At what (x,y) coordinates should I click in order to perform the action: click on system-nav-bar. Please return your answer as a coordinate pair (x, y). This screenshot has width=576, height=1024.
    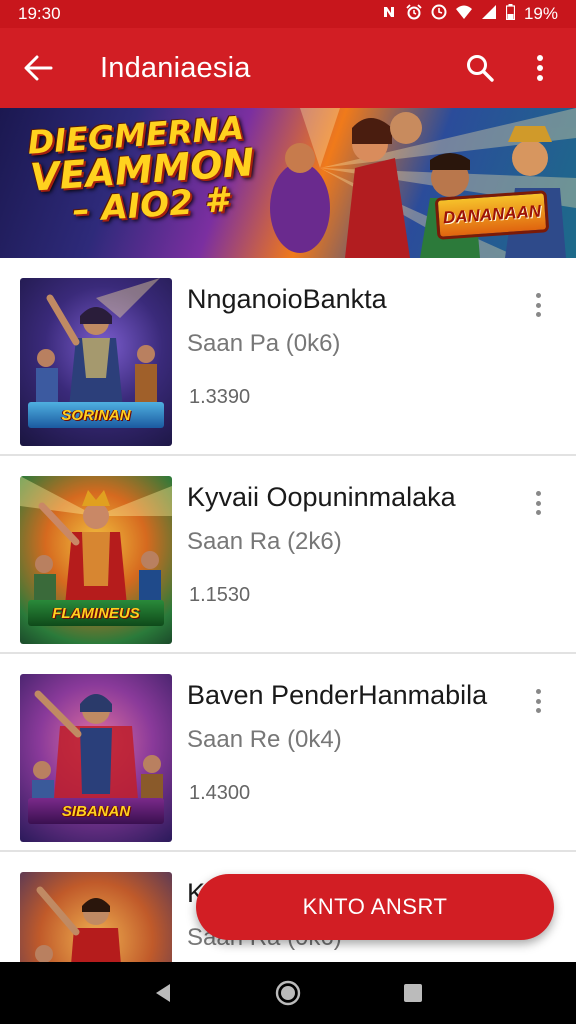
    Looking at the image, I should click on (288, 993).